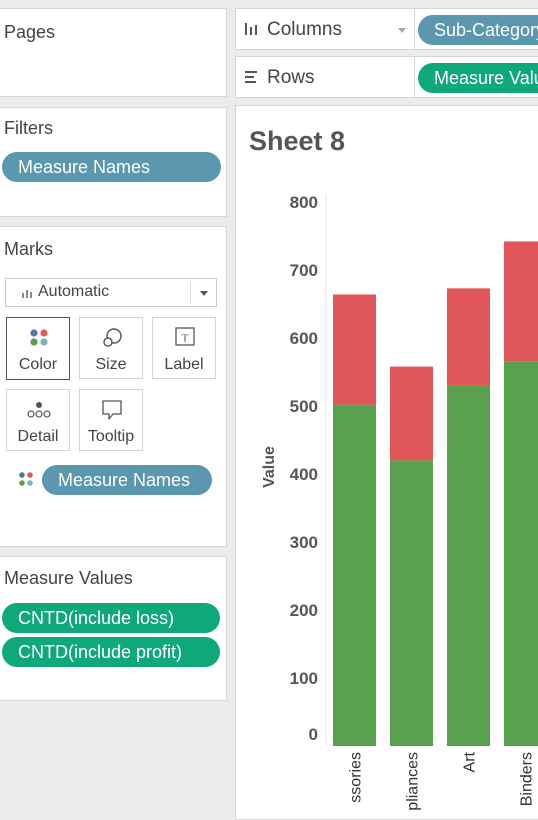 This screenshot has width=538, height=820. I want to click on bar-chart-icon, so click(27, 294).